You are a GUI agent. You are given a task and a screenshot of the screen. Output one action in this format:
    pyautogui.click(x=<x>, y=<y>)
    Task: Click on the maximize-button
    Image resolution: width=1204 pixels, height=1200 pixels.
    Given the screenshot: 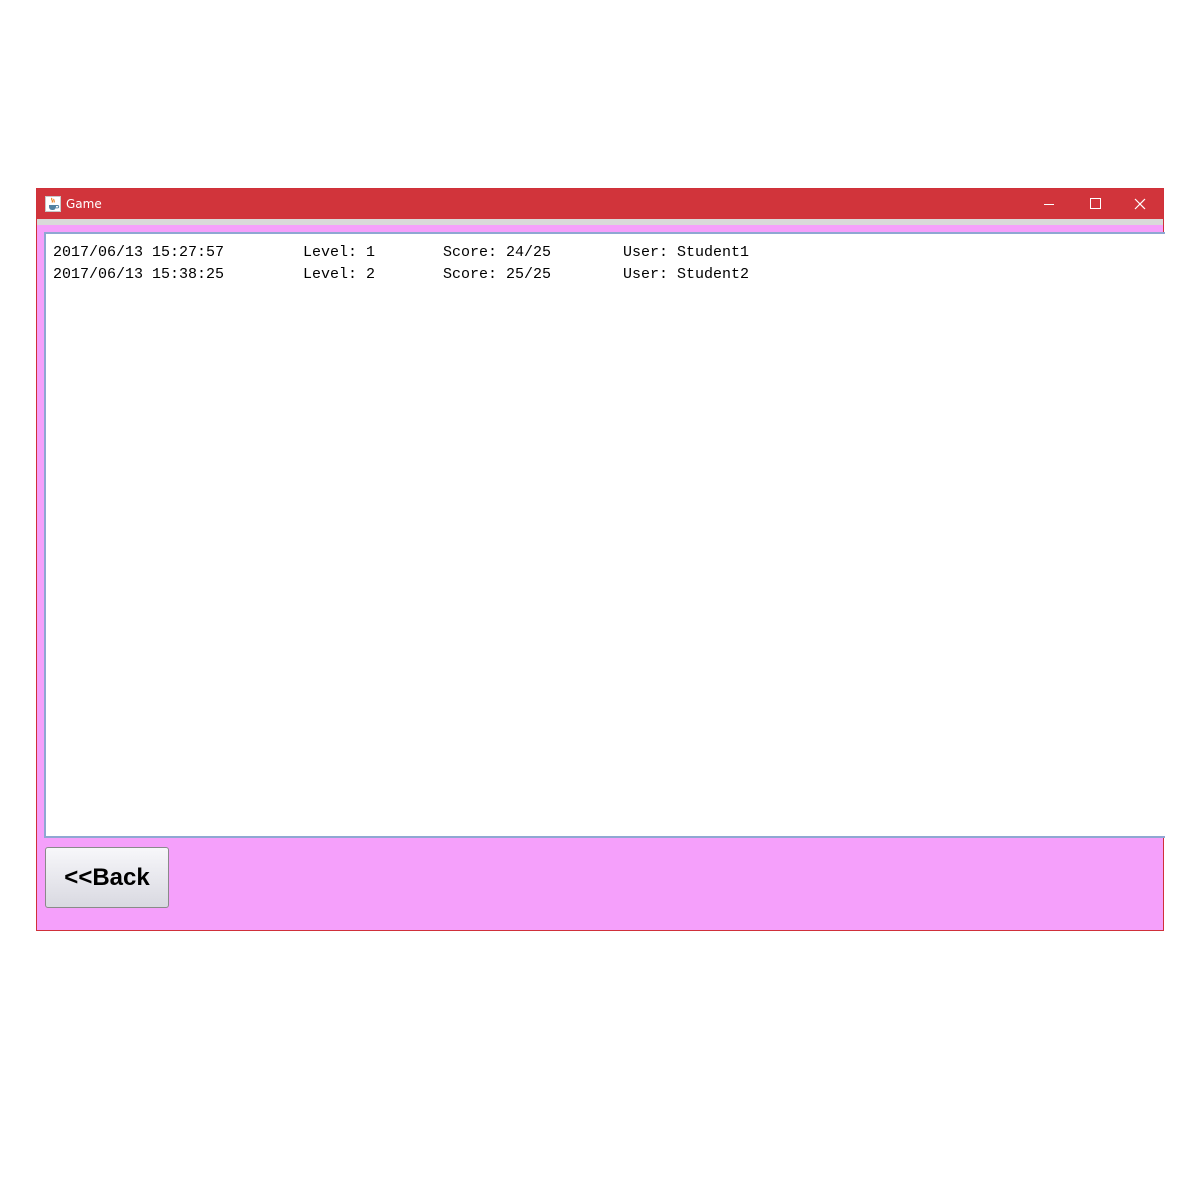 What is the action you would take?
    pyautogui.click(x=1095, y=204)
    